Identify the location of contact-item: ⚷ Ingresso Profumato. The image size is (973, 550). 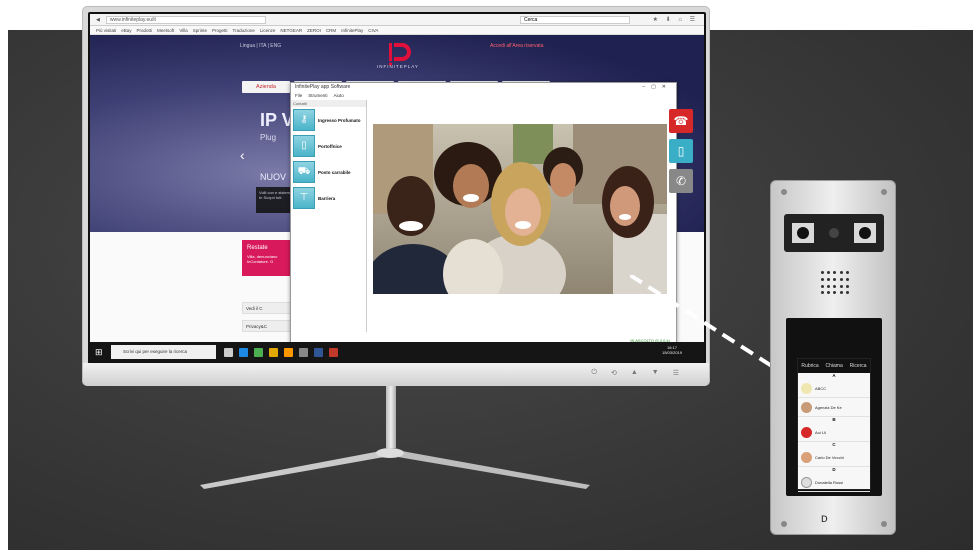
(328, 120).